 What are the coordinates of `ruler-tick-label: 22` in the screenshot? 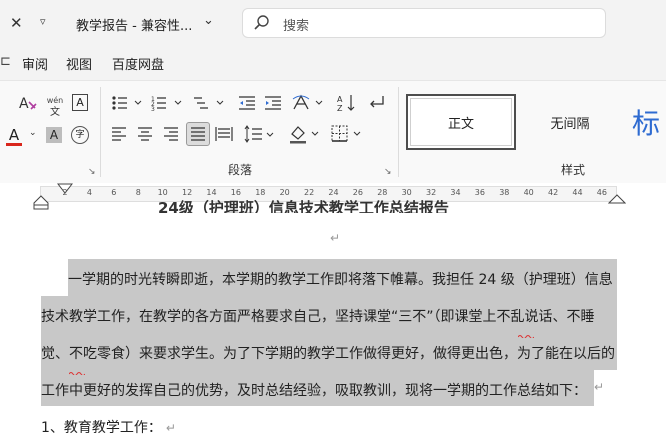 It's located at (309, 192).